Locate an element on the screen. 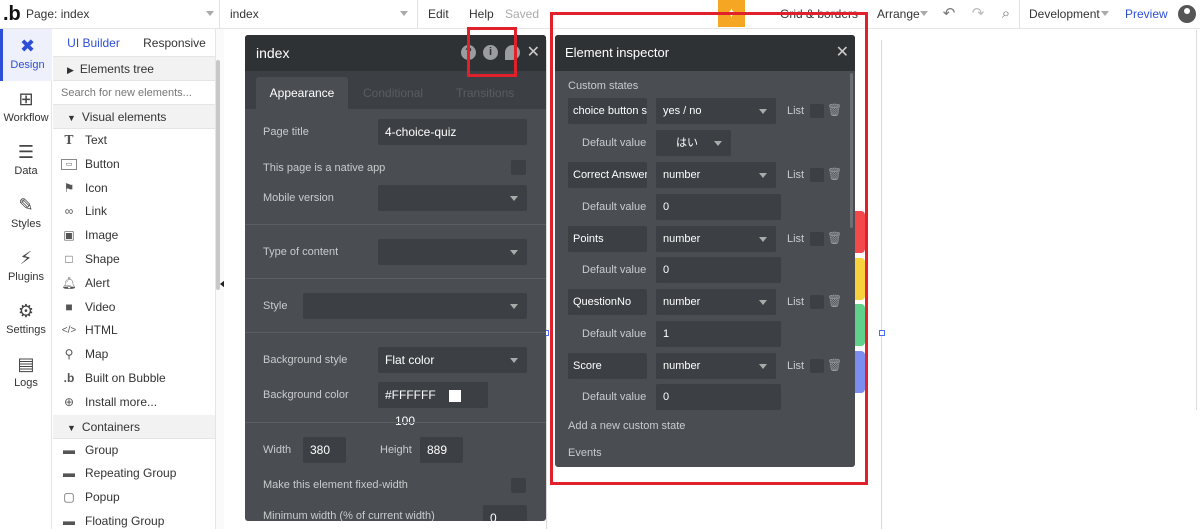 The width and height of the screenshot is (1200, 529). background-color-picker: #FFFFFF 100 is located at coordinates (433, 405).